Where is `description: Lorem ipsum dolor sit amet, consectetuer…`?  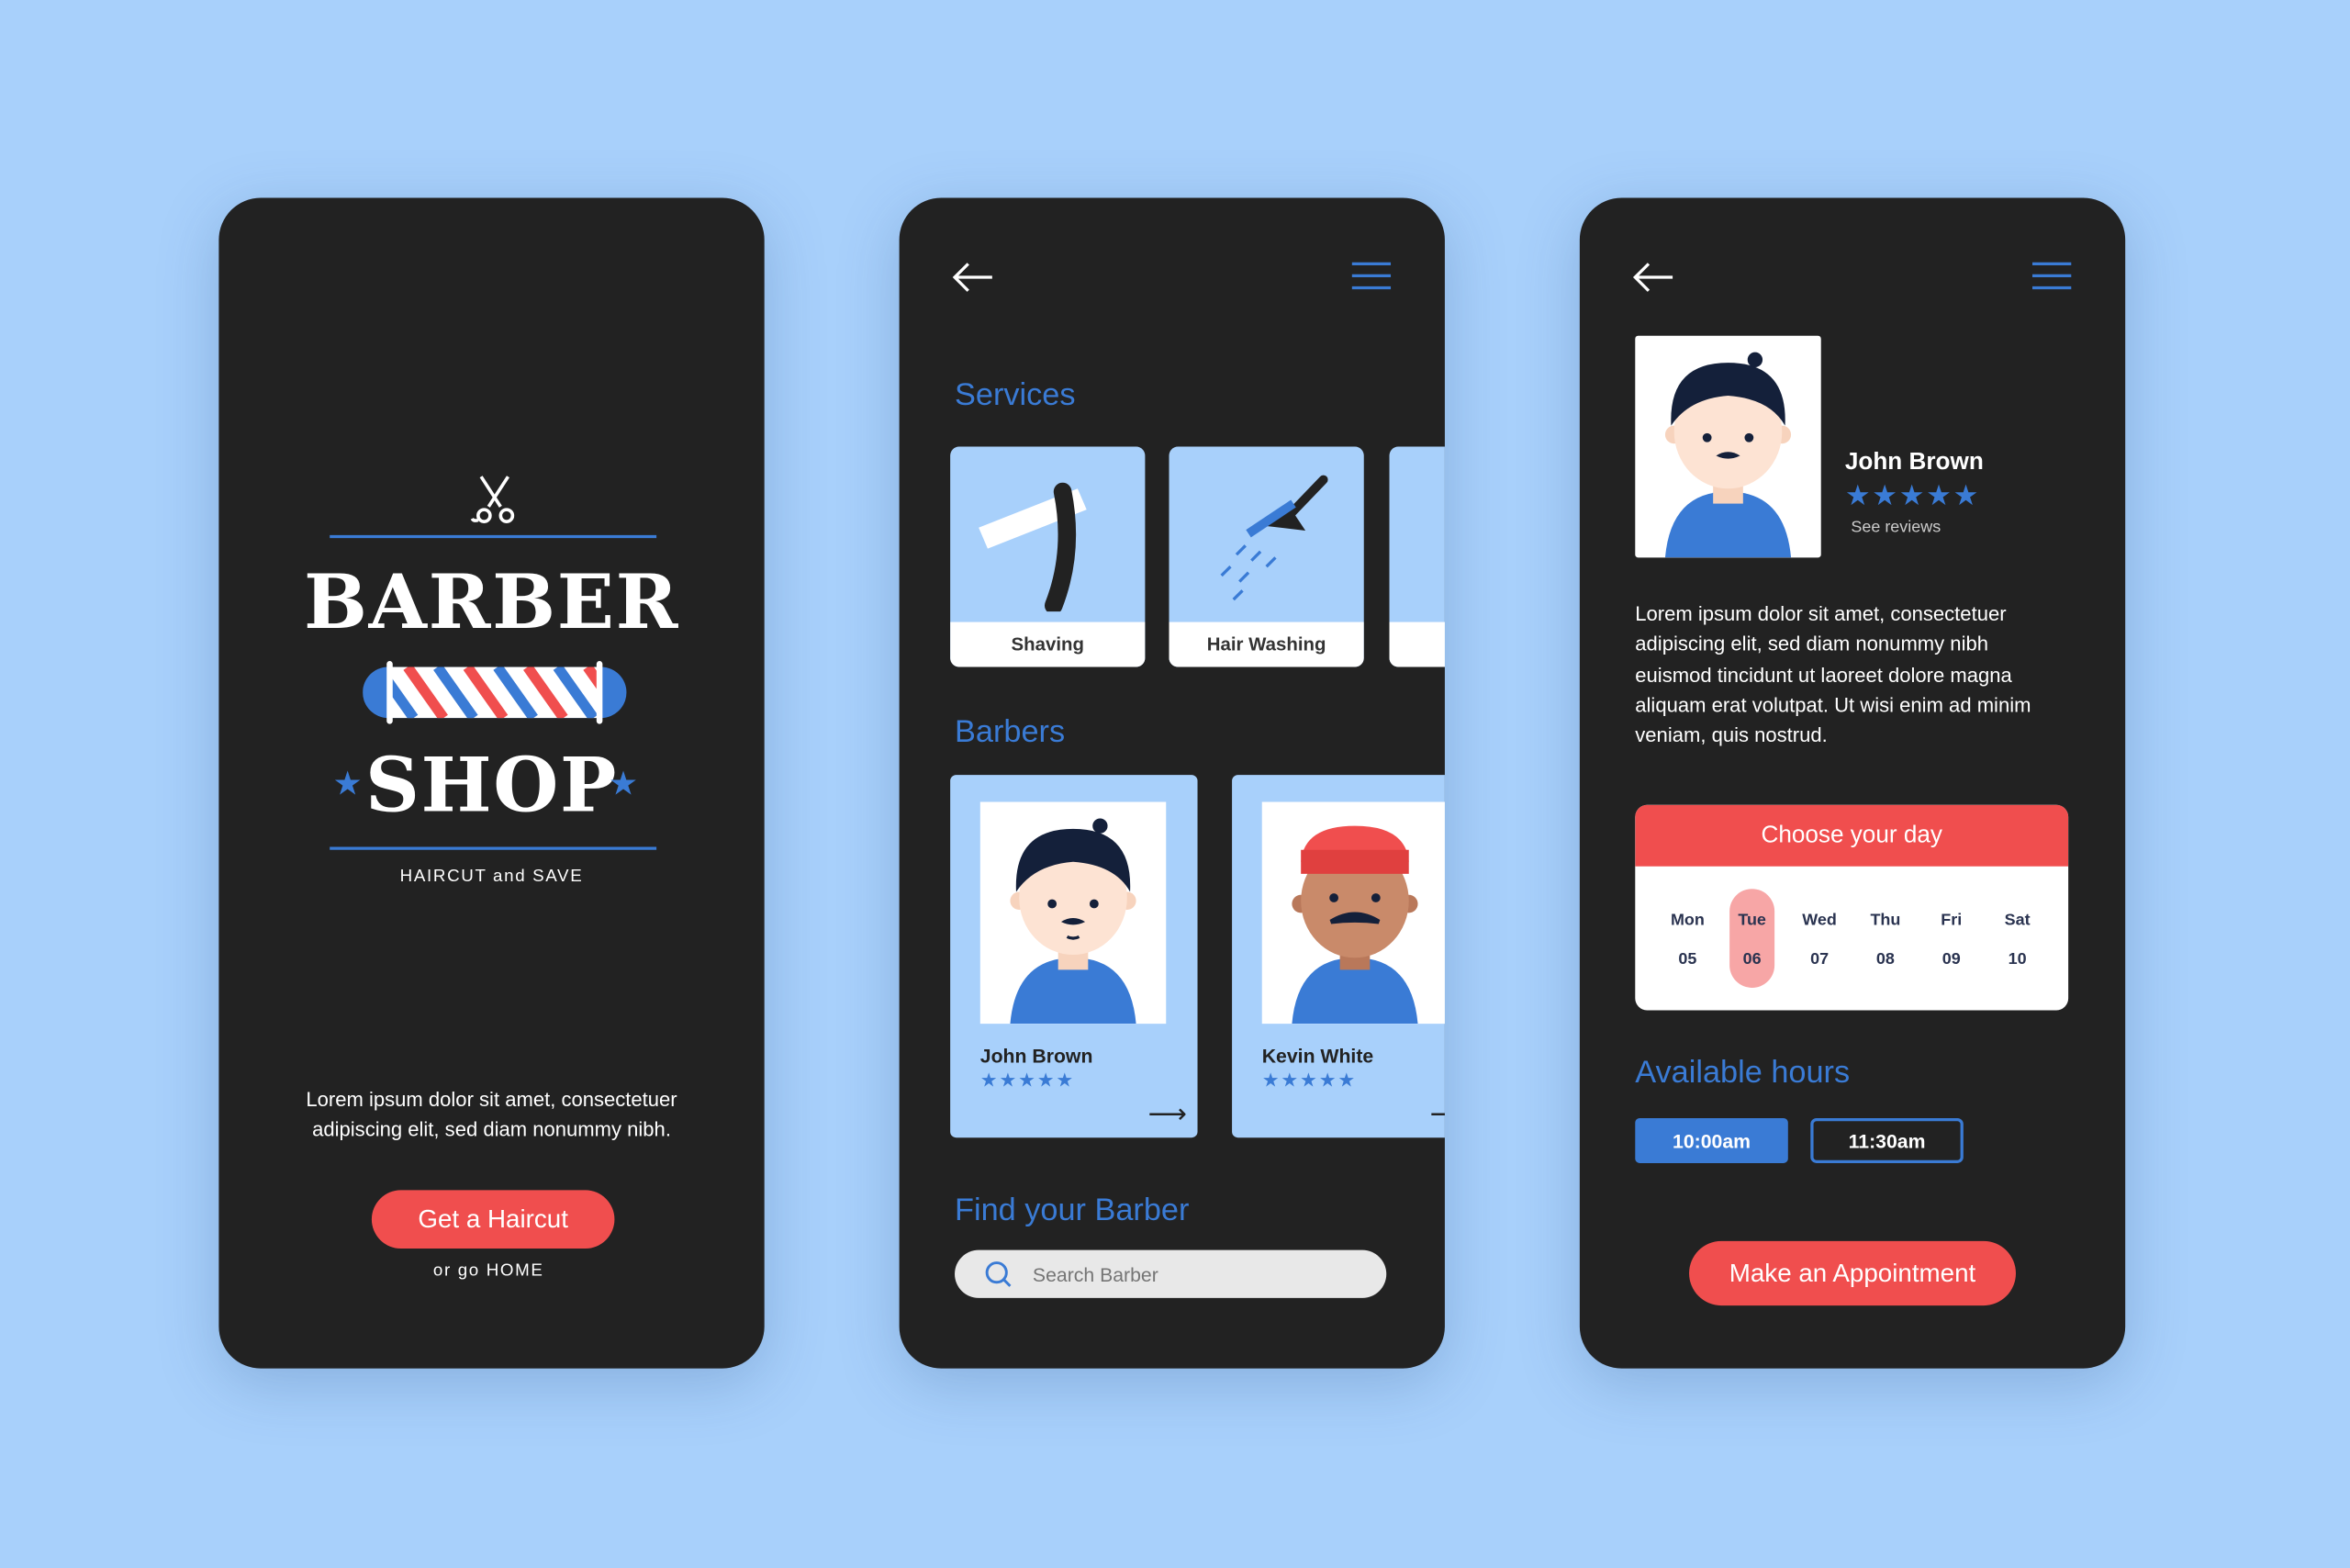 description: Lorem ipsum dolor sit amet, consectetuer… is located at coordinates (491, 1114).